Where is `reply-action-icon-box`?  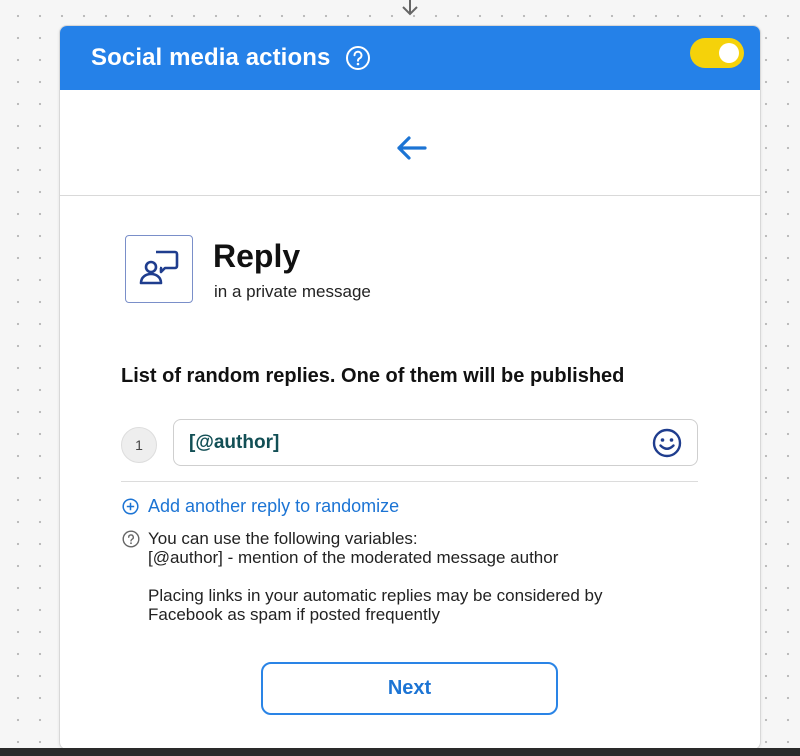 reply-action-icon-box is located at coordinates (159, 269).